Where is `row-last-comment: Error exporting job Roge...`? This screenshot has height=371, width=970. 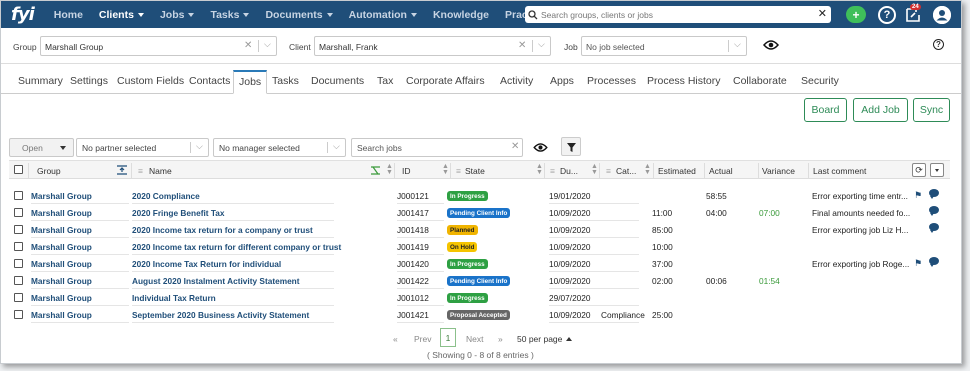
row-last-comment: Error exporting job Roge... is located at coordinates (860, 264).